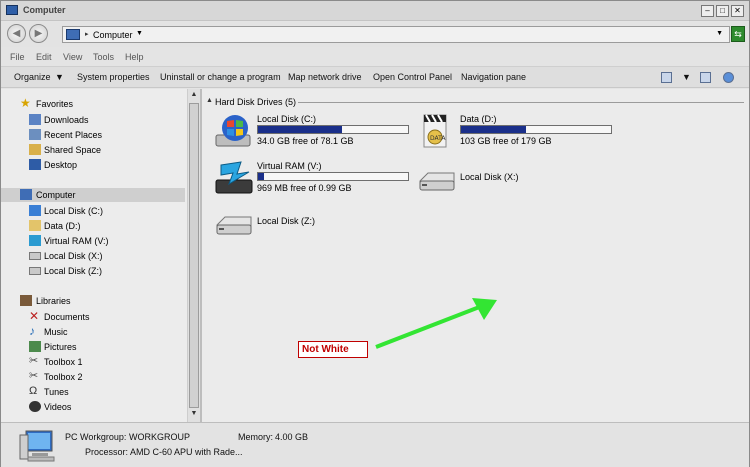 This screenshot has width=750, height=467. Describe the element at coordinates (93, 301) in the screenshot. I see `sidebar-item-libraries: Libraries` at that location.